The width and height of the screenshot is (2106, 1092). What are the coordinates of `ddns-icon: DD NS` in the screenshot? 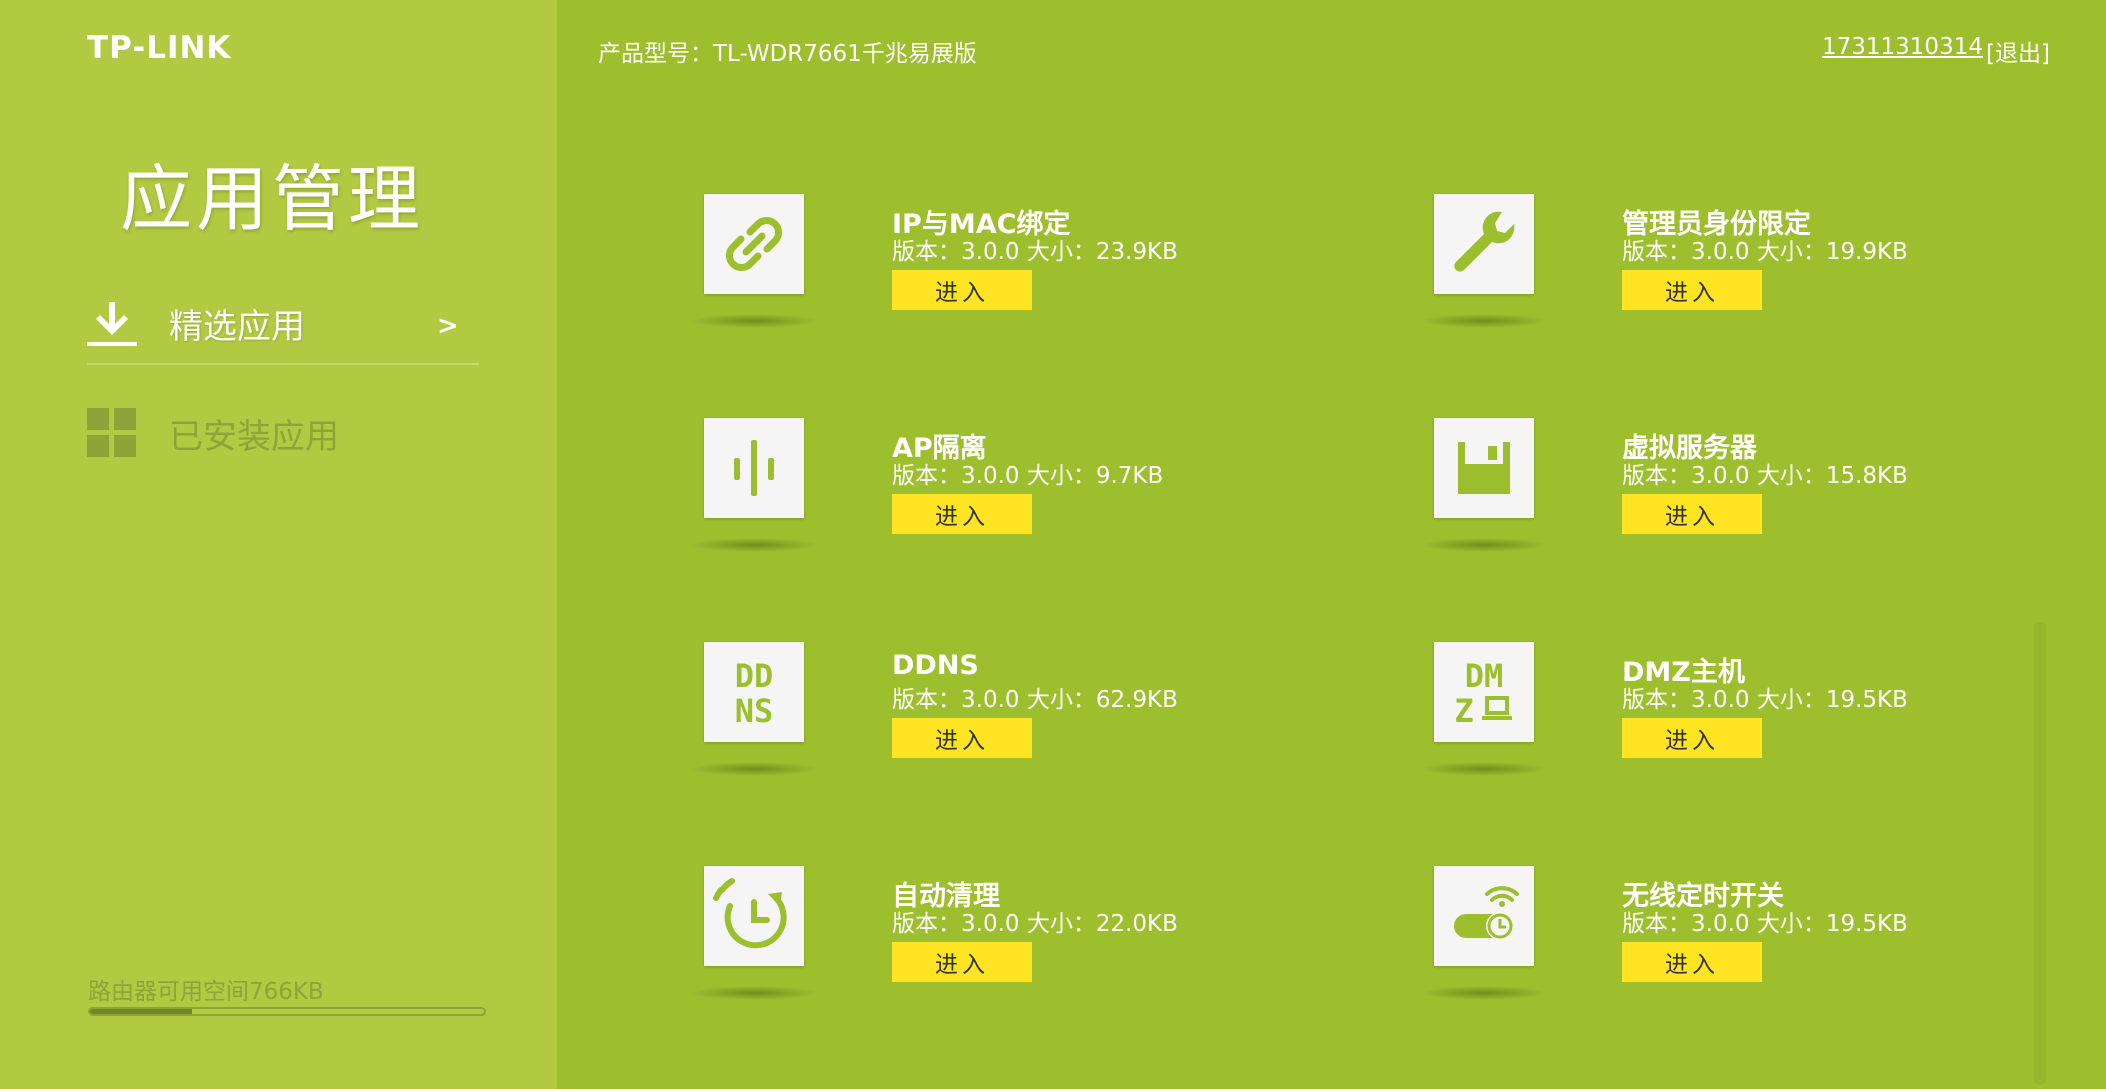 It's located at (754, 693).